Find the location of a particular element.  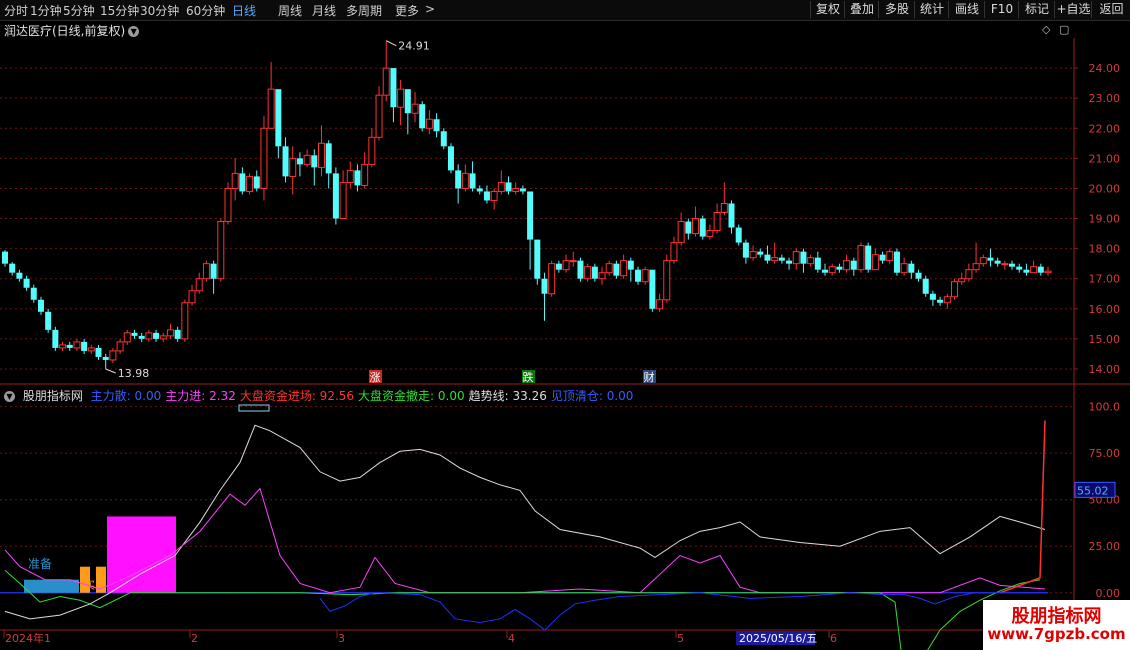

low-pointer is located at coordinates (110, 371).